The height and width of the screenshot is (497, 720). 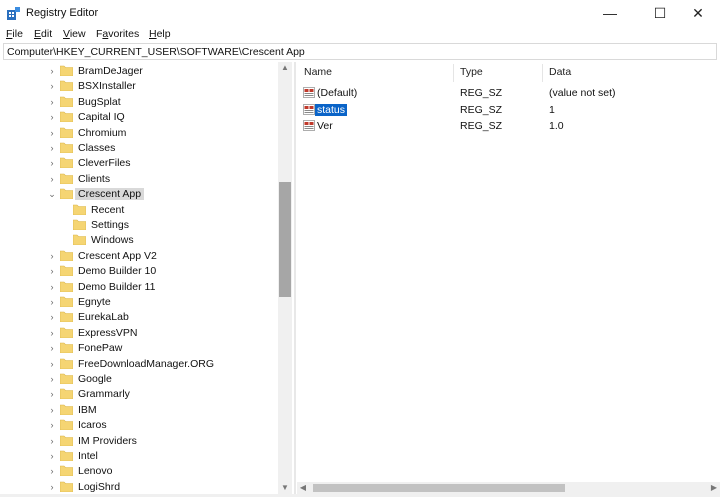 I want to click on tree-item-label: IBM, so click(x=87, y=409).